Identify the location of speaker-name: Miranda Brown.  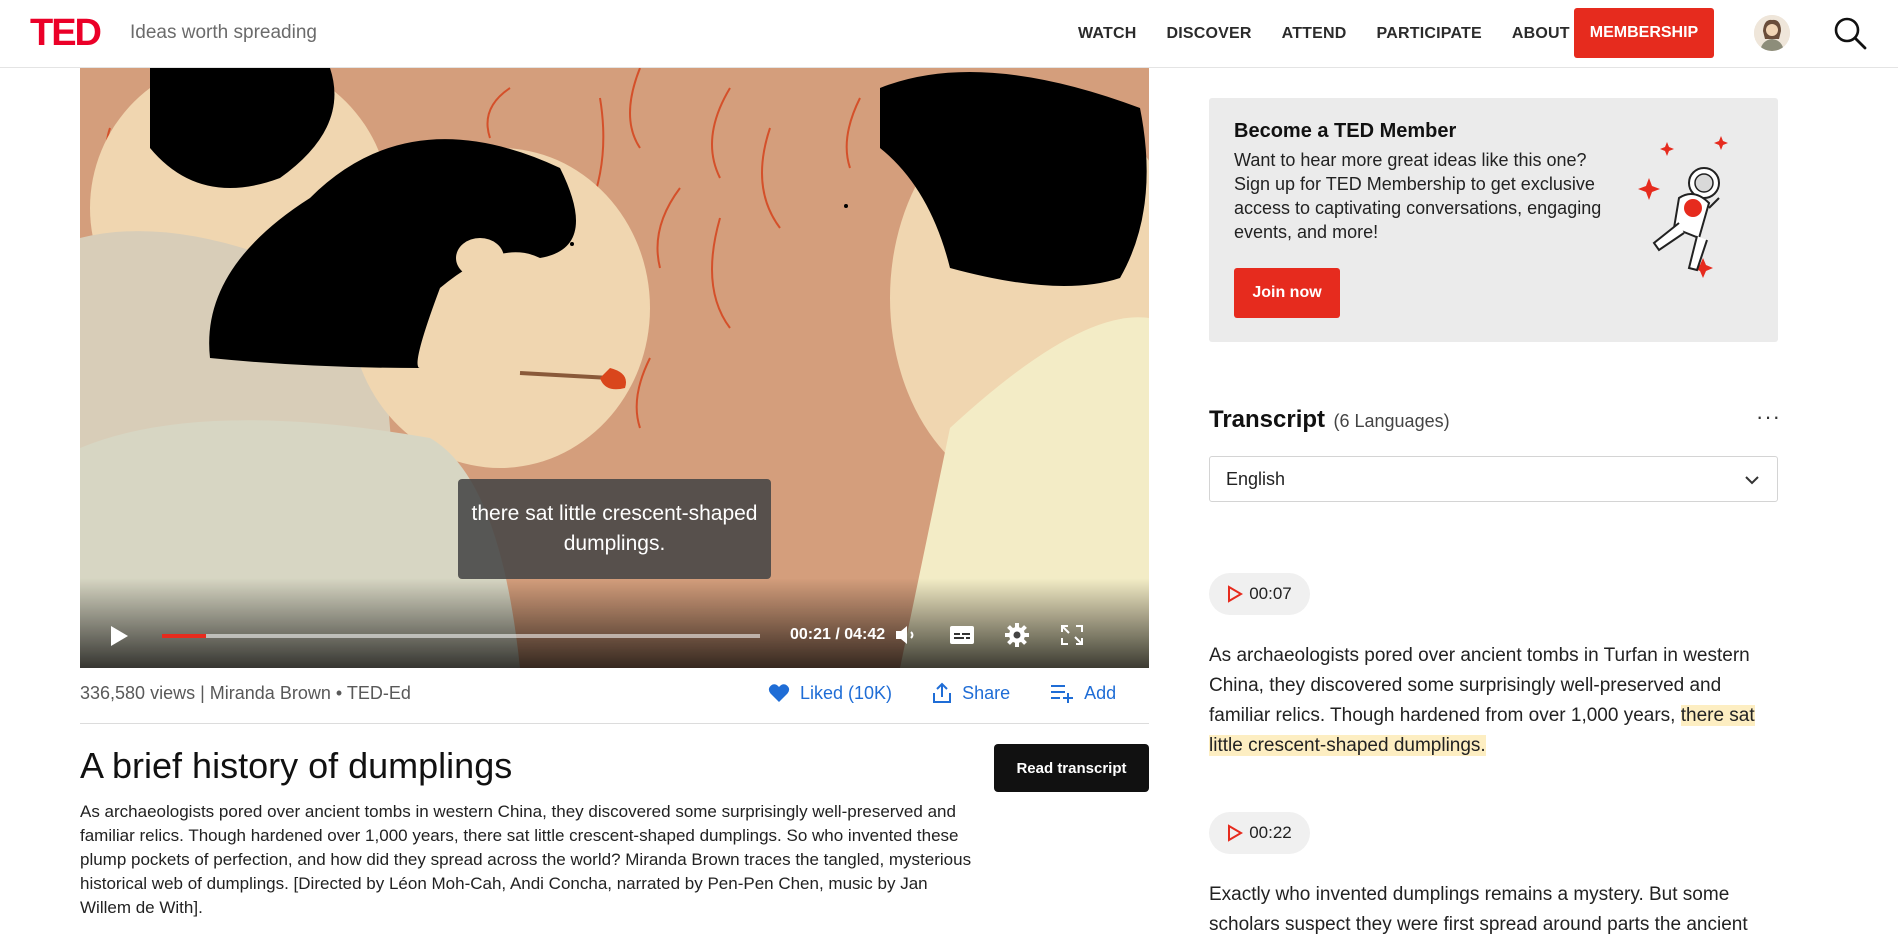
(270, 693).